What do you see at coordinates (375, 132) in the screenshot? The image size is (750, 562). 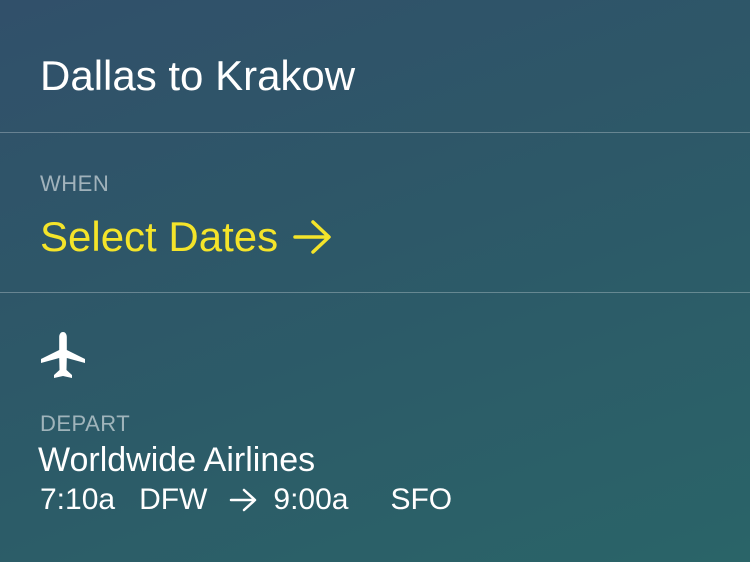 I see `divider-top` at bounding box center [375, 132].